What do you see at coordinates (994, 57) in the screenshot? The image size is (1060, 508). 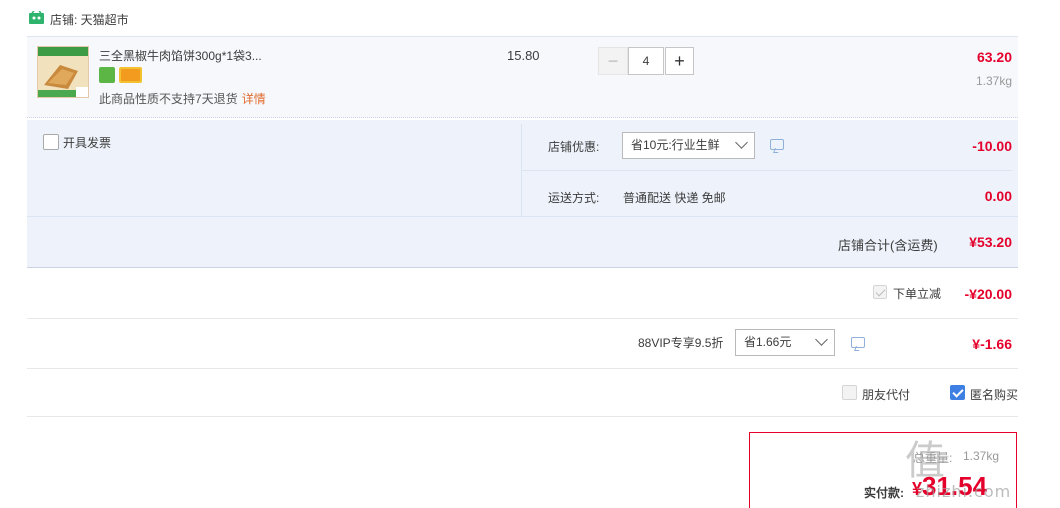 I see `line-total: 63.20` at bounding box center [994, 57].